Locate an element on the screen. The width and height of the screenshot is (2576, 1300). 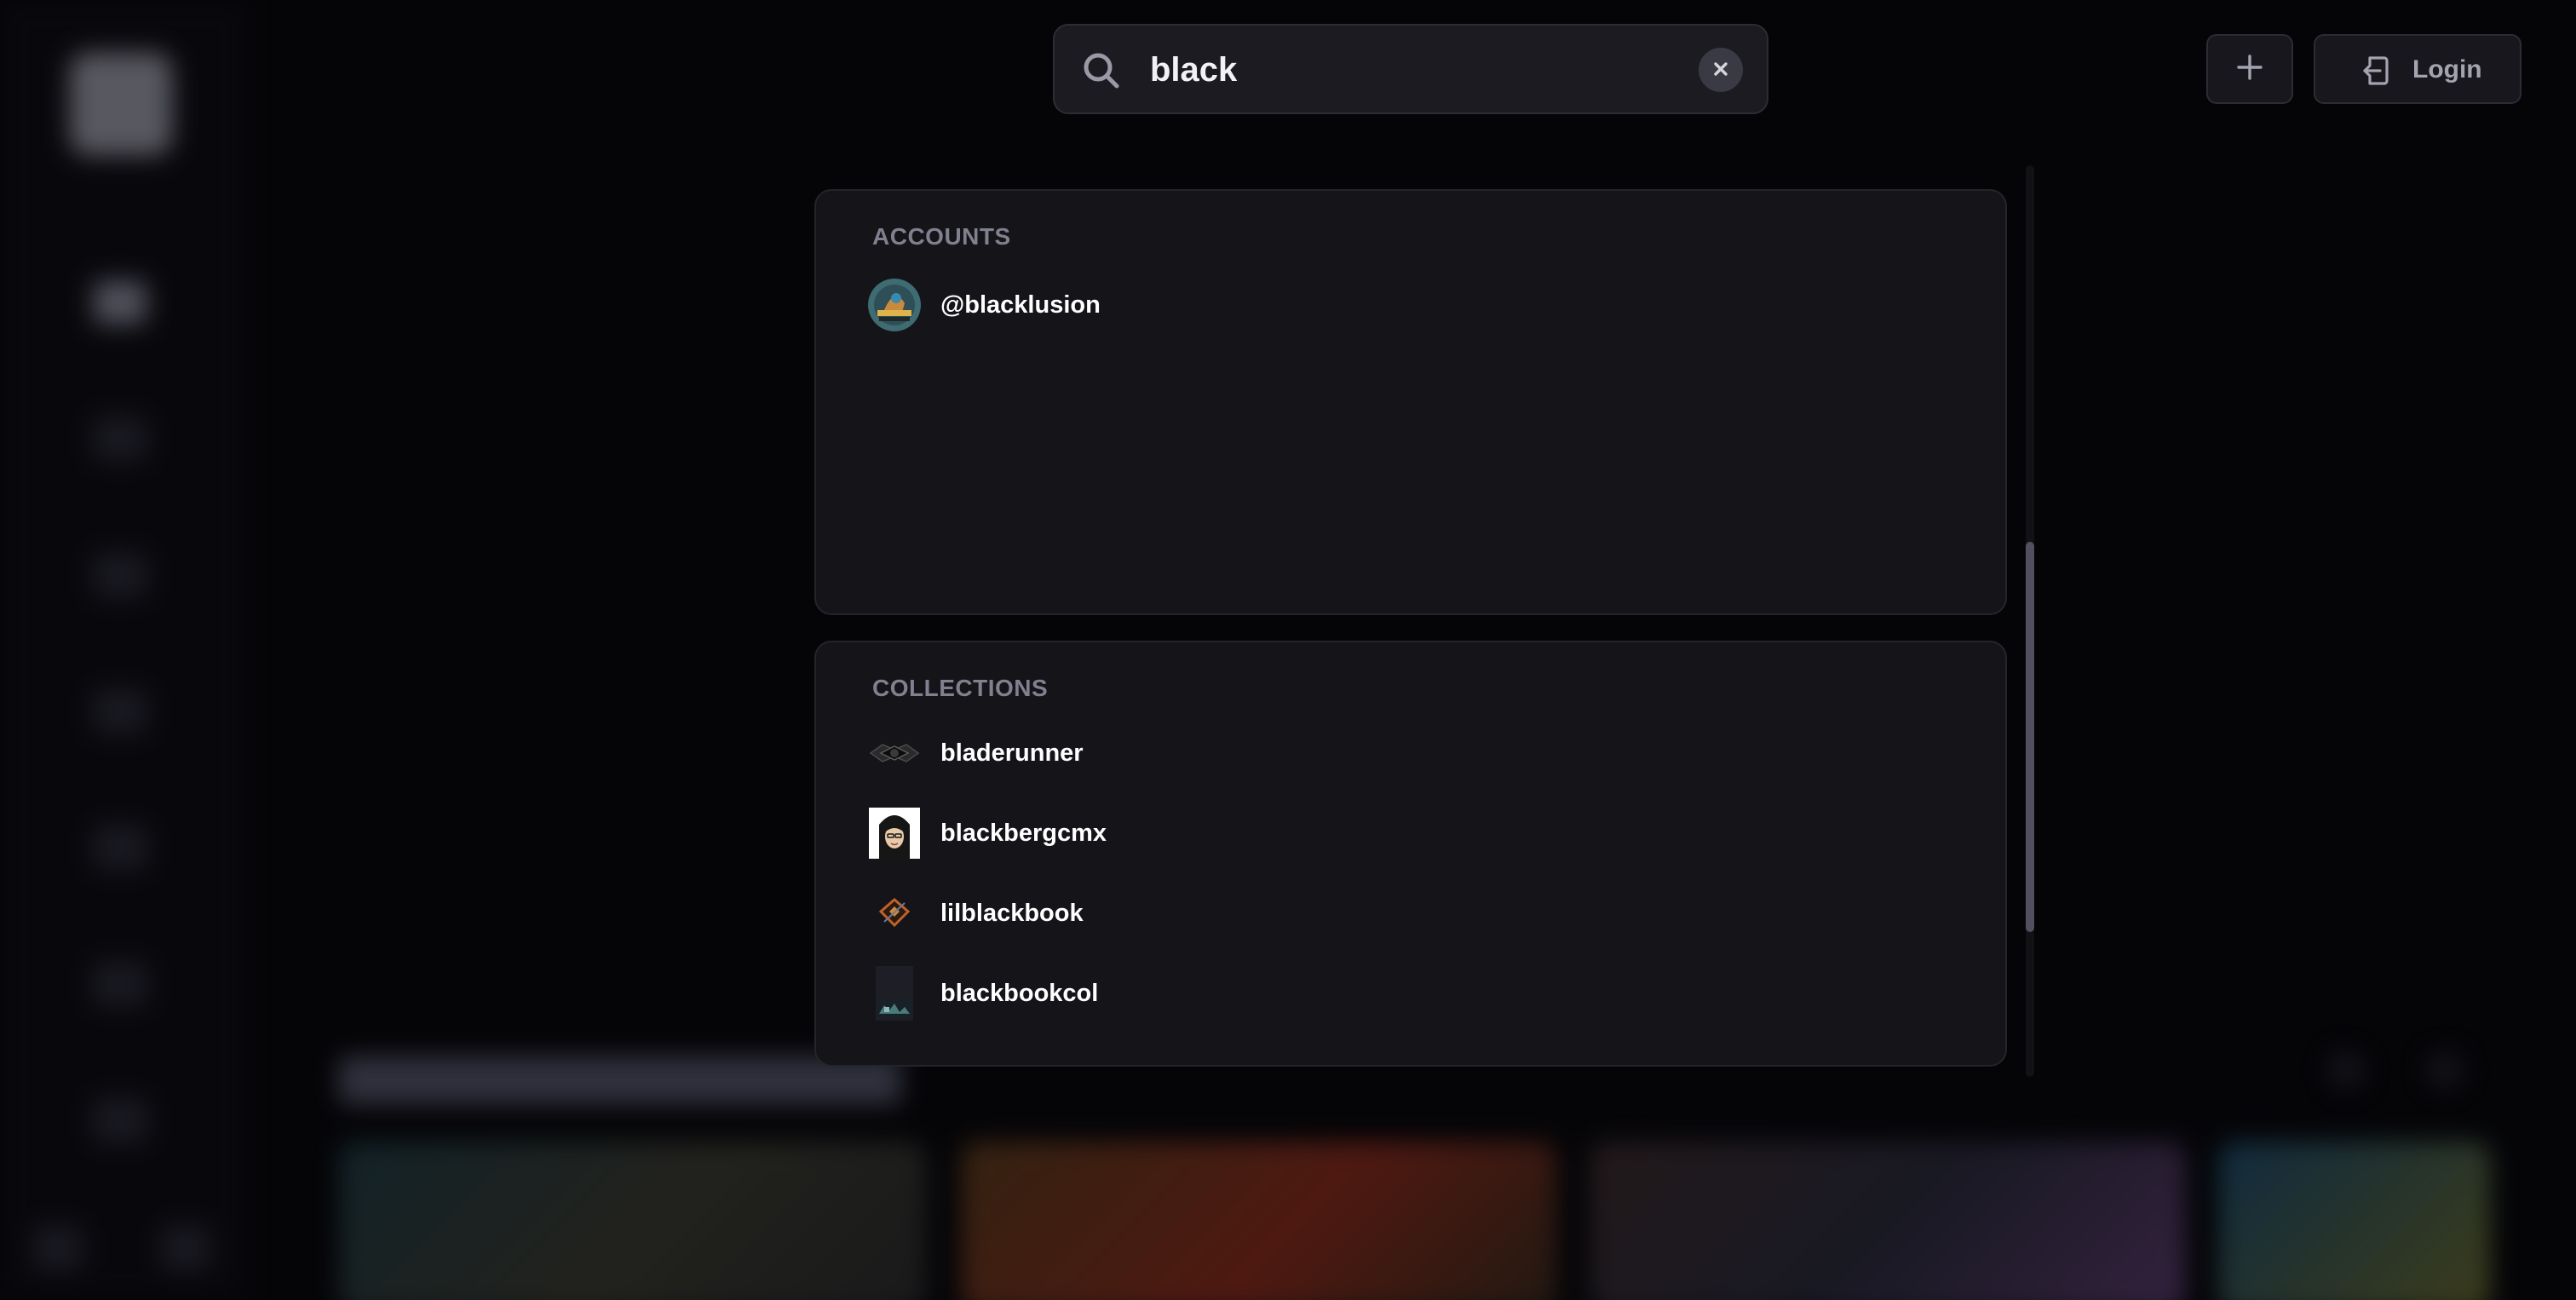
collection-result-item: blackbergcmx is located at coordinates (1404, 833).